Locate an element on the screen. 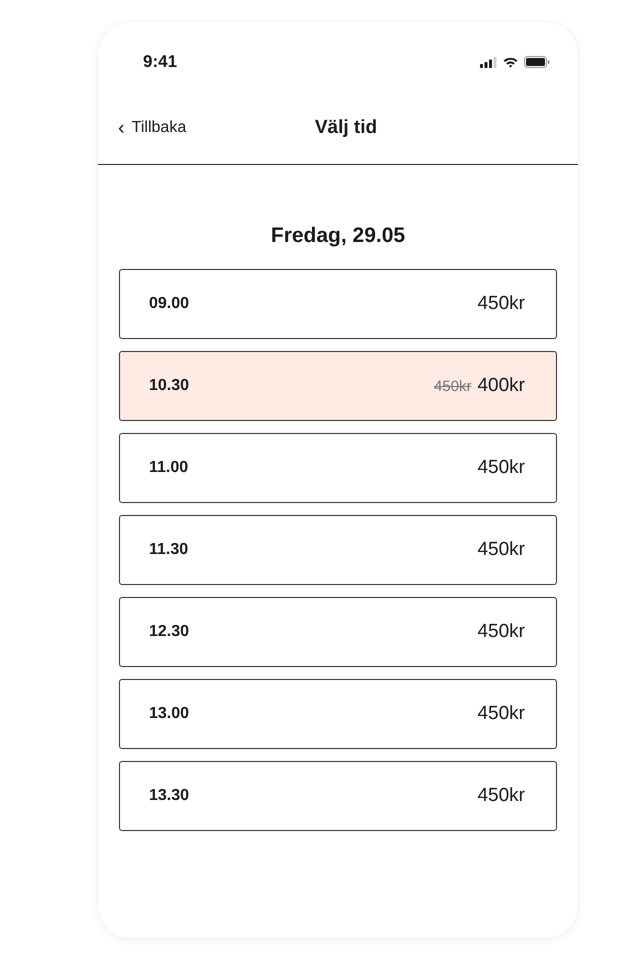 Image resolution: width=640 pixels, height=961 pixels. time-slot: 12.30 450kr is located at coordinates (338, 632).